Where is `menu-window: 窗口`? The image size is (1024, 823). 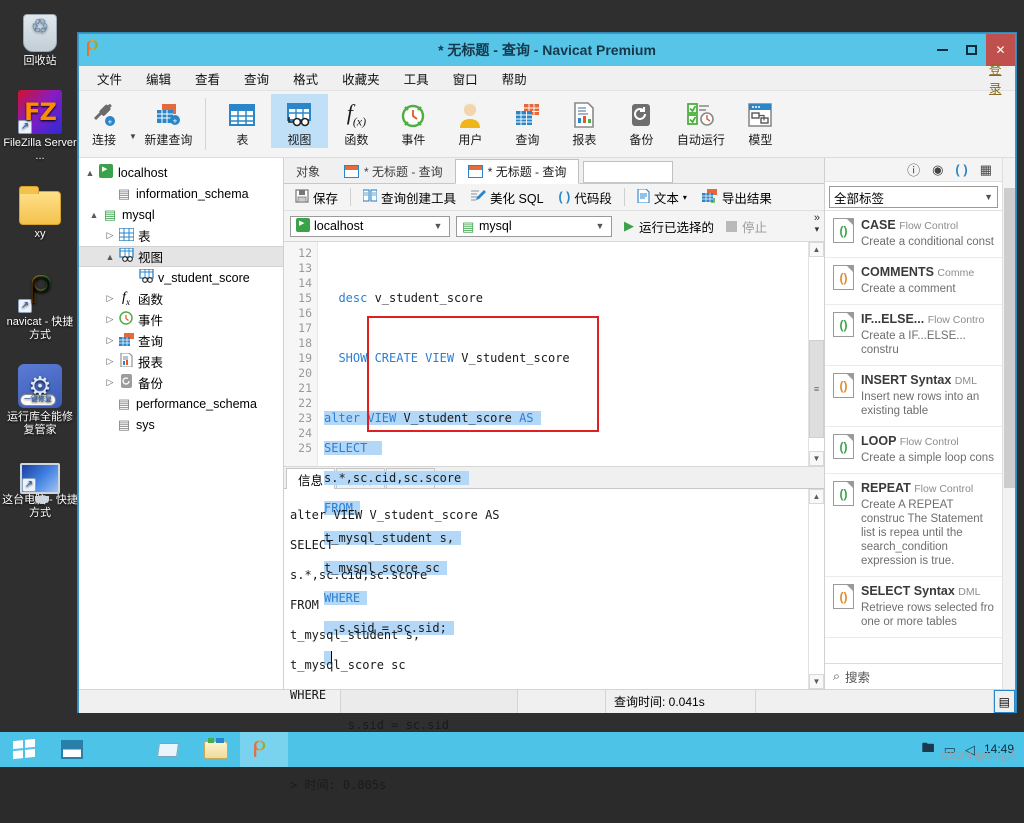
menu-window: 窗口 is located at coordinates (465, 78).